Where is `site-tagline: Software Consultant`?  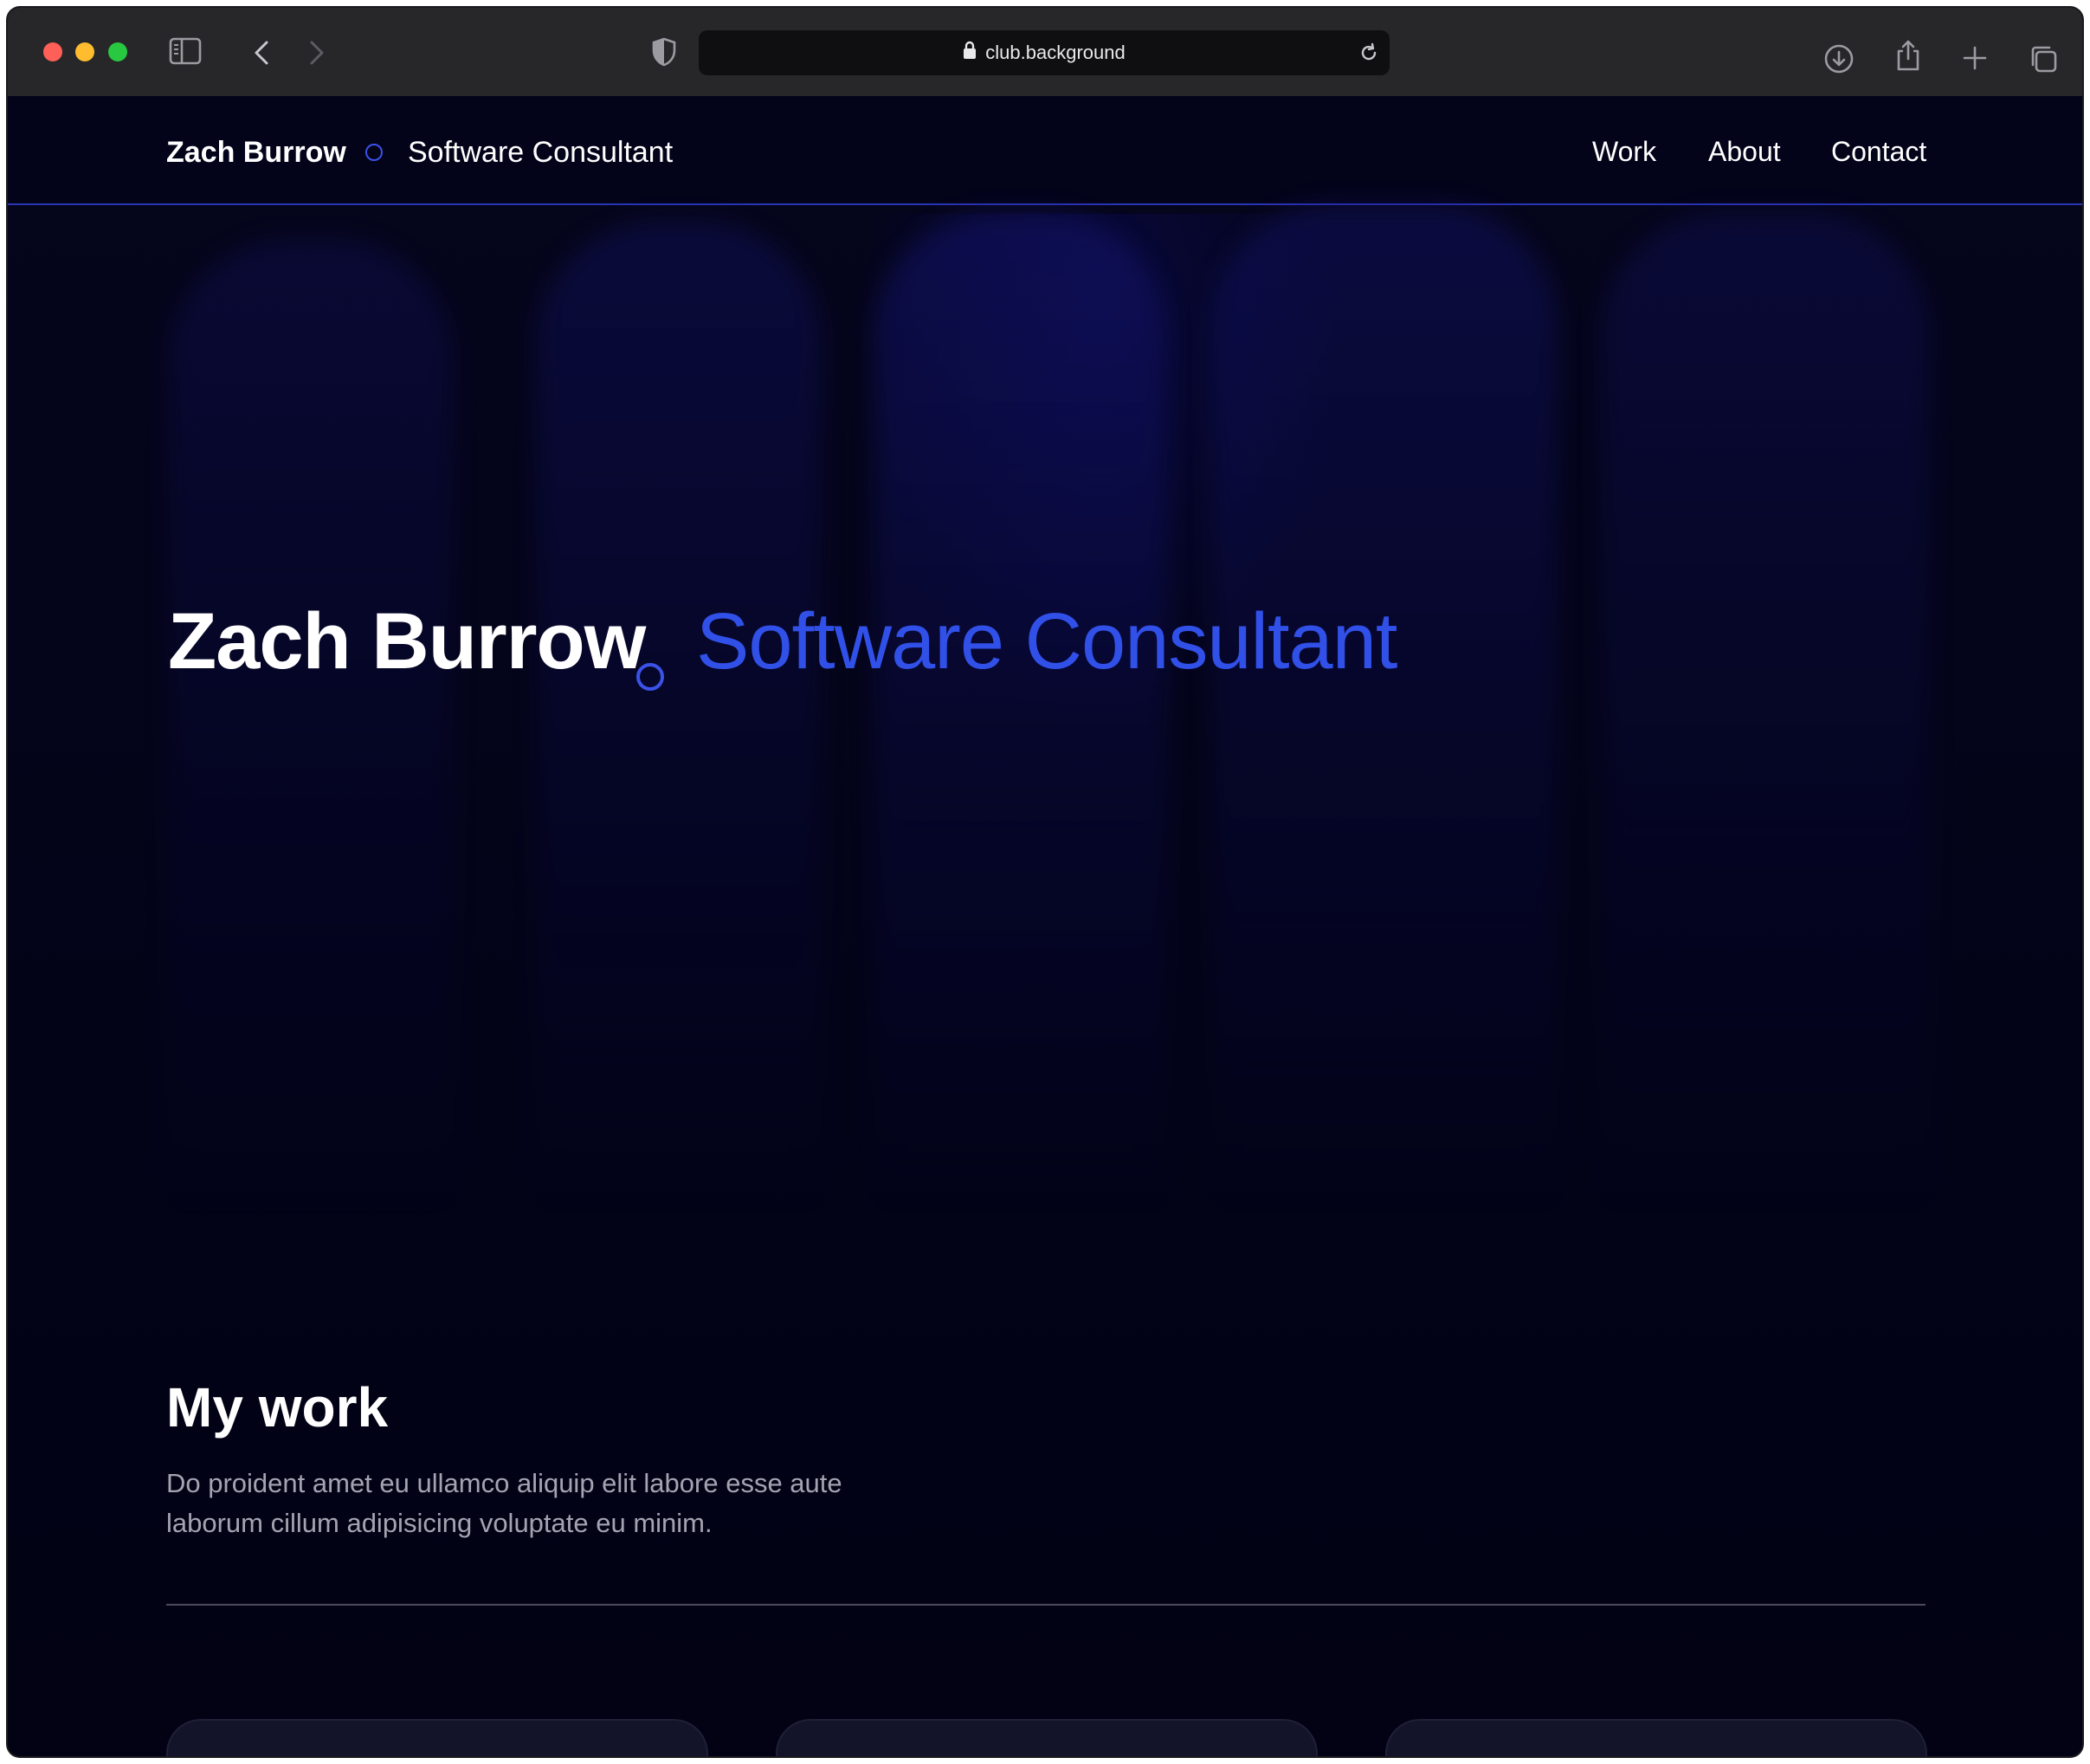
site-tagline: Software Consultant is located at coordinates (541, 152).